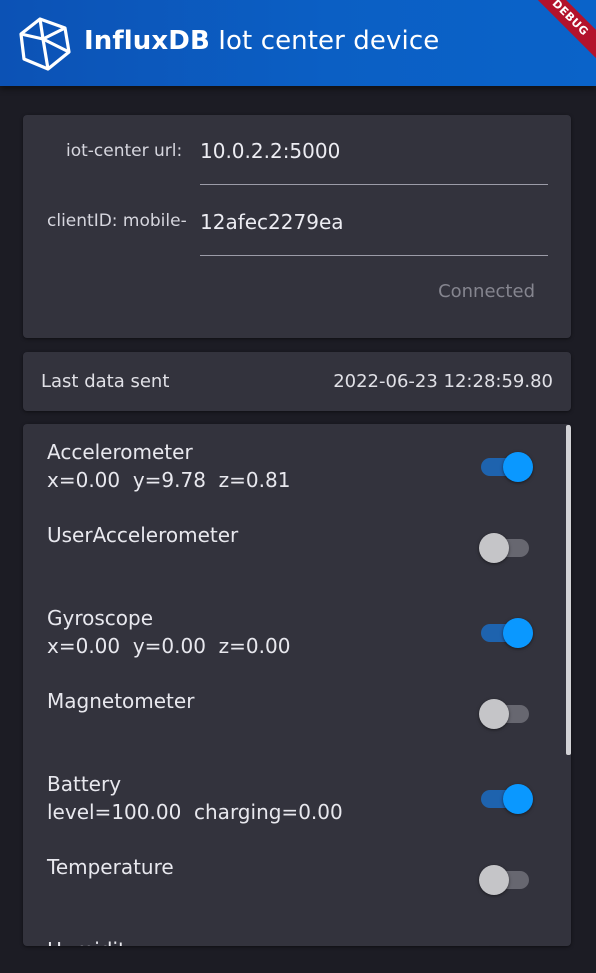 The height and width of the screenshot is (973, 596). I want to click on client-id-input: 12afec2279ea, so click(272, 222).